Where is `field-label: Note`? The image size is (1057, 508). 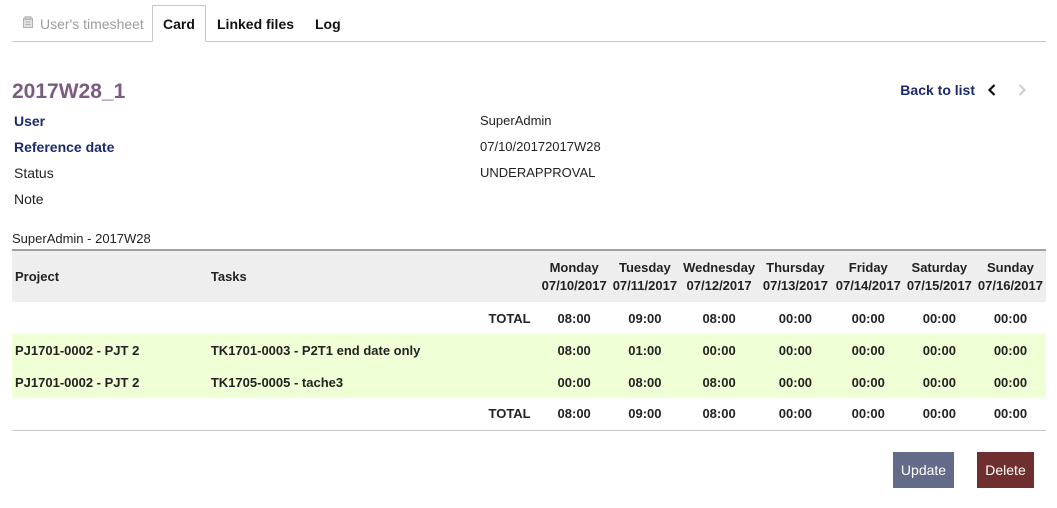
field-label: Note is located at coordinates (29, 199).